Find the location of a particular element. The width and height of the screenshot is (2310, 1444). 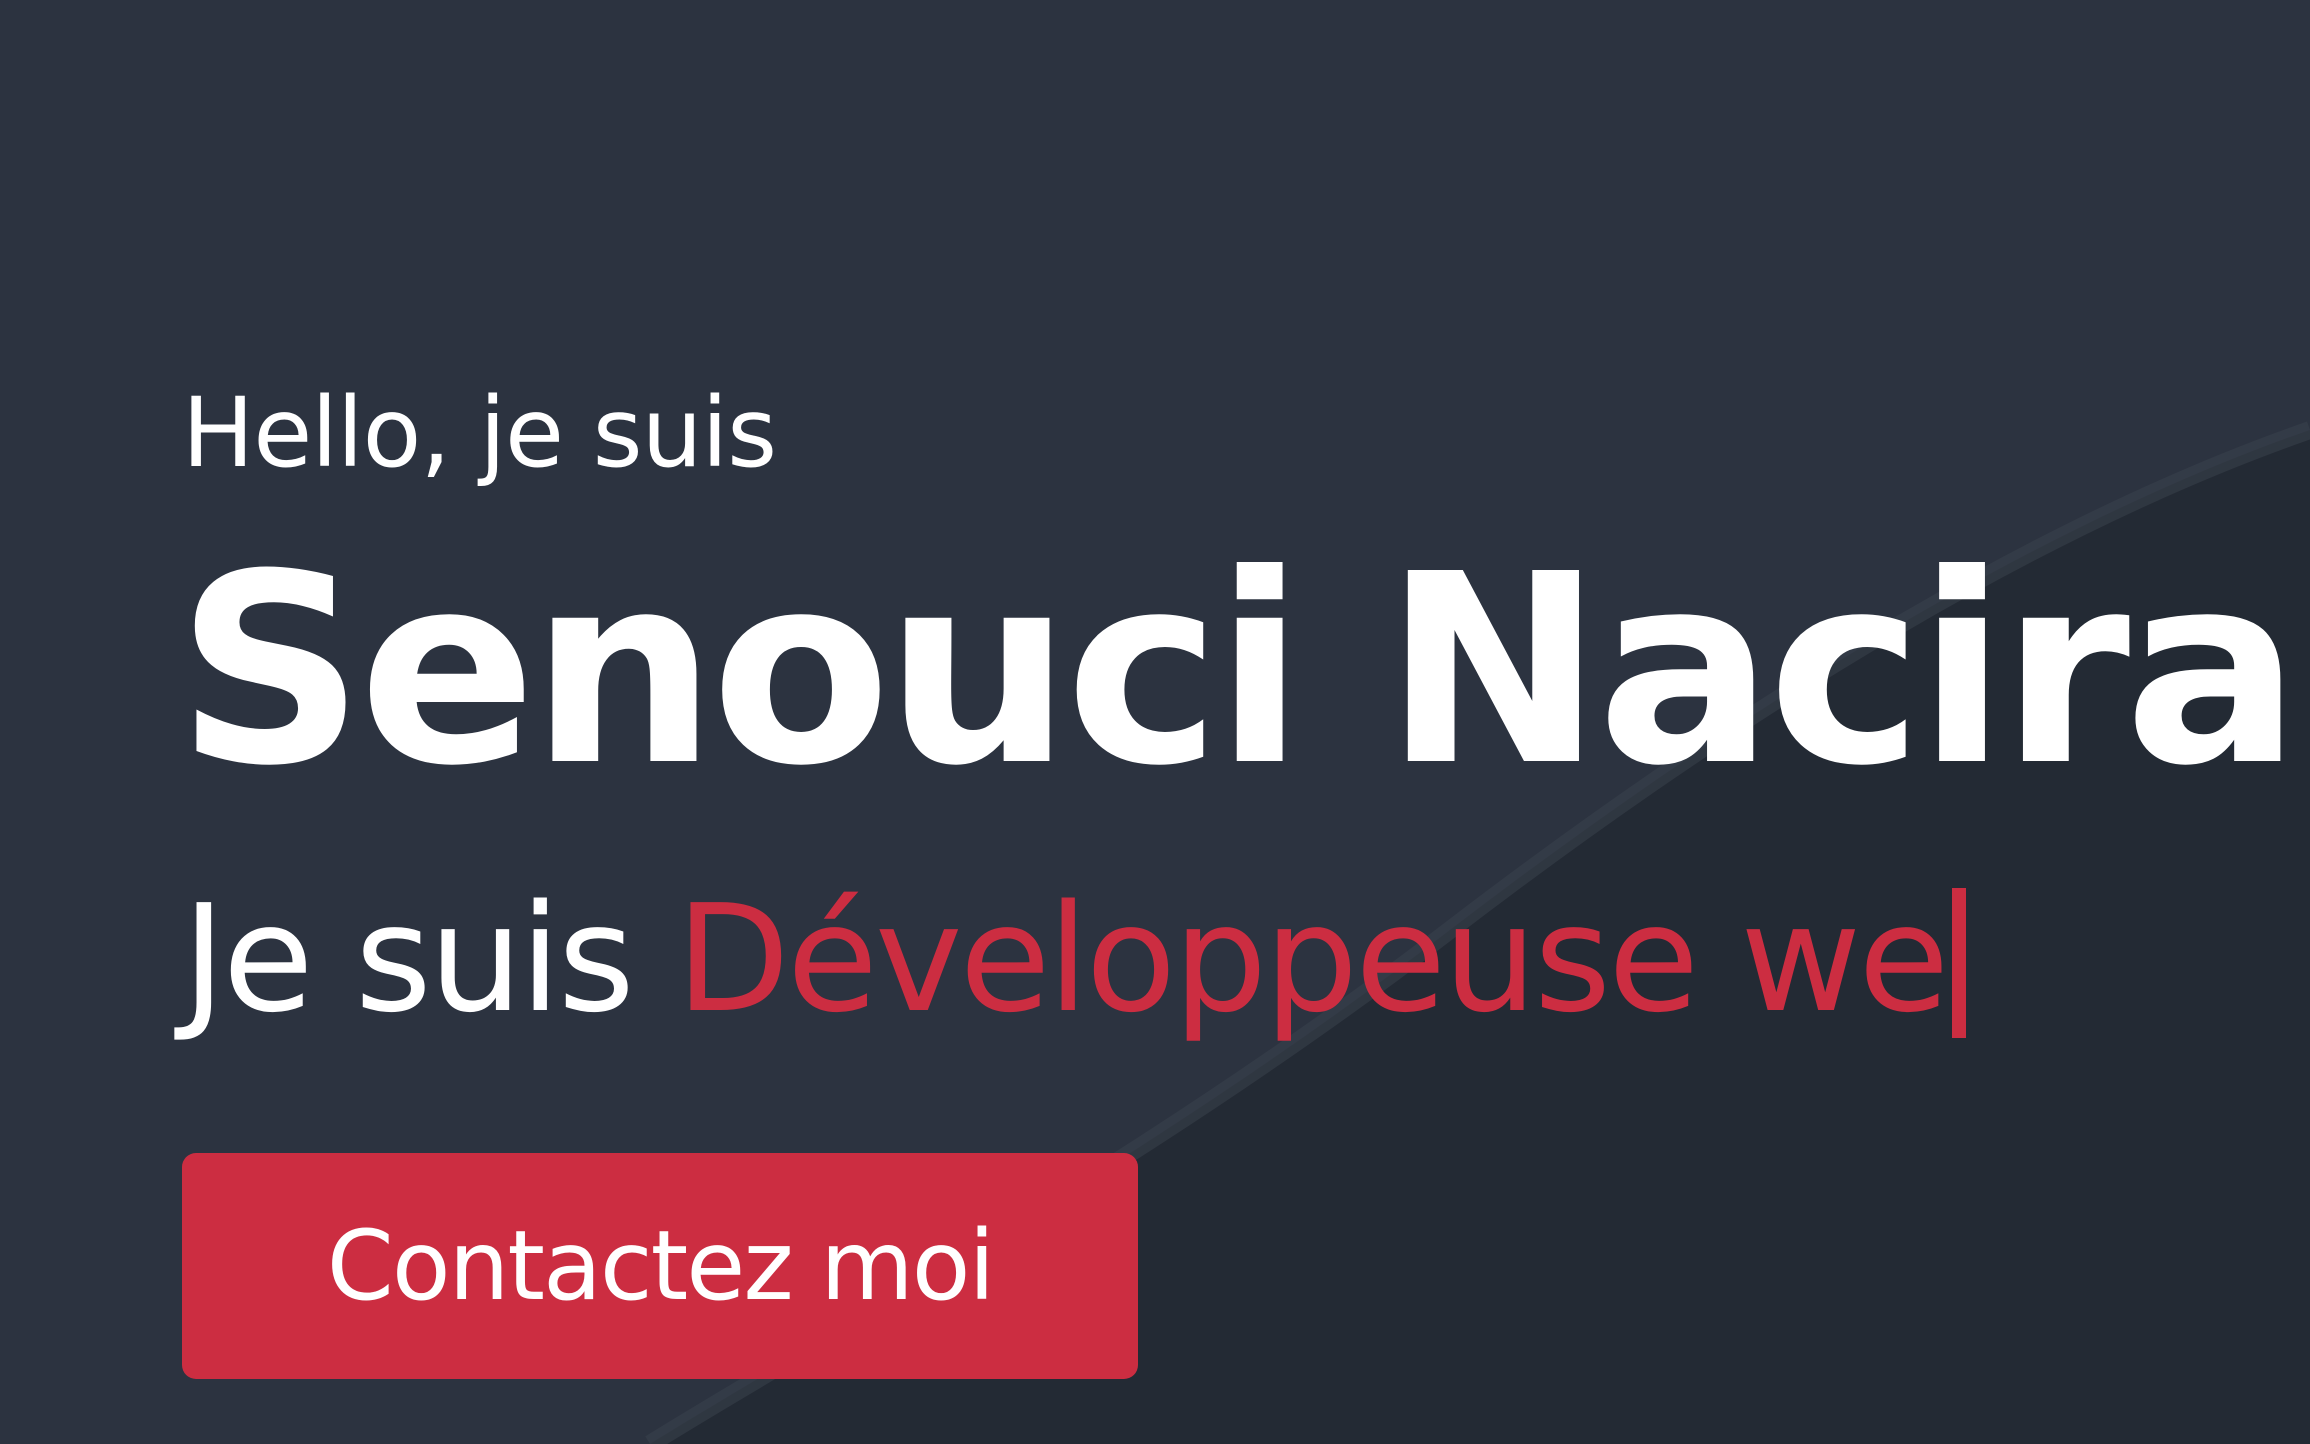

tagline: Je suis Développeuse we is located at coordinates (1074, 961).